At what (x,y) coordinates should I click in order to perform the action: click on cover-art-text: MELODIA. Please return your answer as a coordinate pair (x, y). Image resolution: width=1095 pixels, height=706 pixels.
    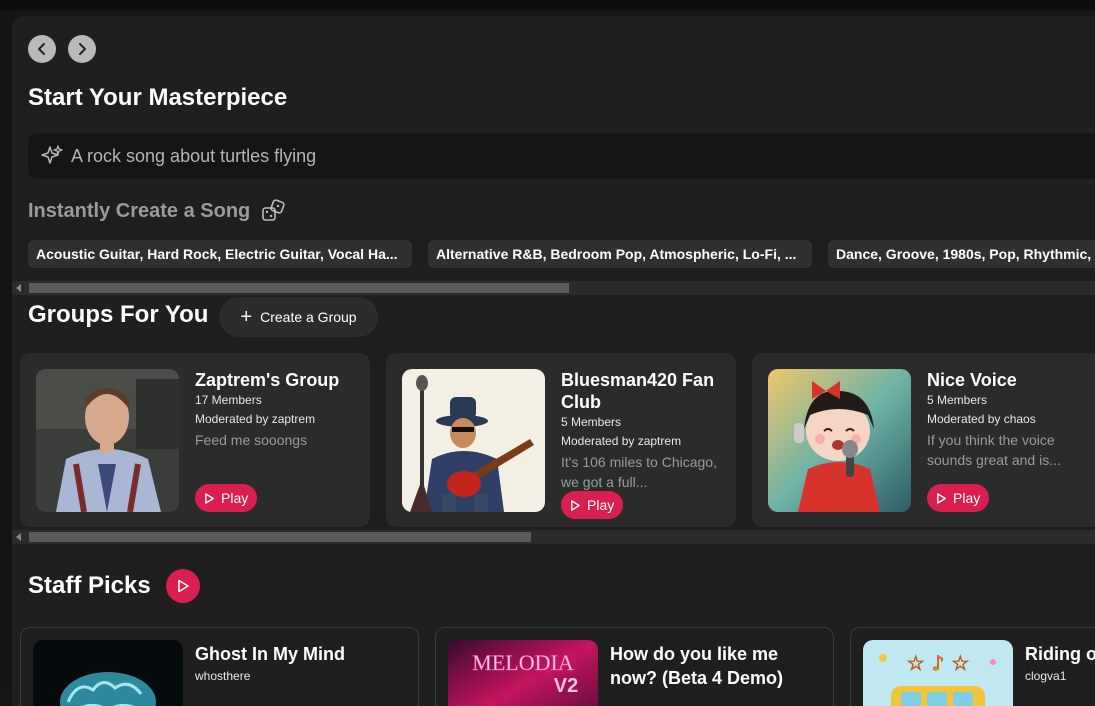
    Looking at the image, I should click on (523, 662).